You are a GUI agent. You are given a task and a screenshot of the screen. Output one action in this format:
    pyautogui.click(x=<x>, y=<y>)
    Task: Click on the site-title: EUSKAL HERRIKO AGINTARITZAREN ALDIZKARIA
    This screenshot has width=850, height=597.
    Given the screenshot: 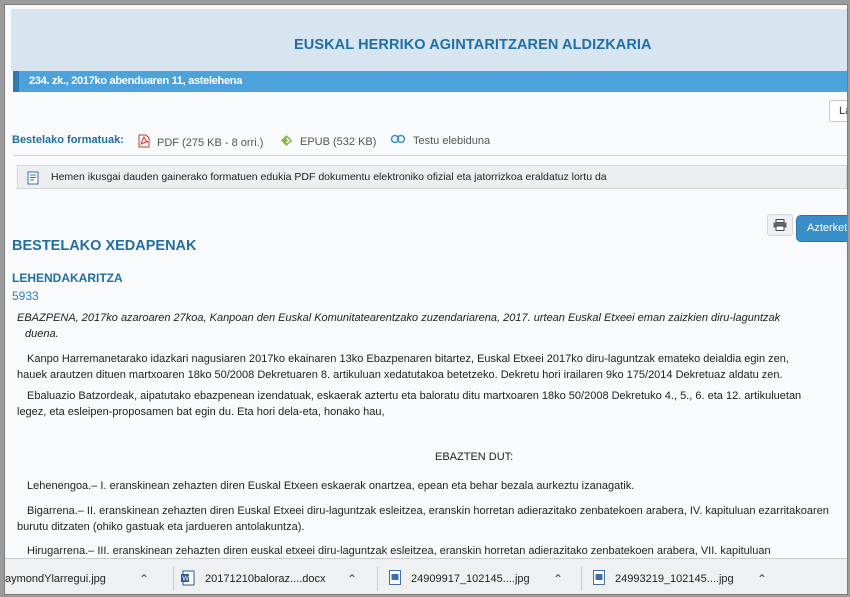 What is the action you would take?
    pyautogui.click(x=473, y=45)
    